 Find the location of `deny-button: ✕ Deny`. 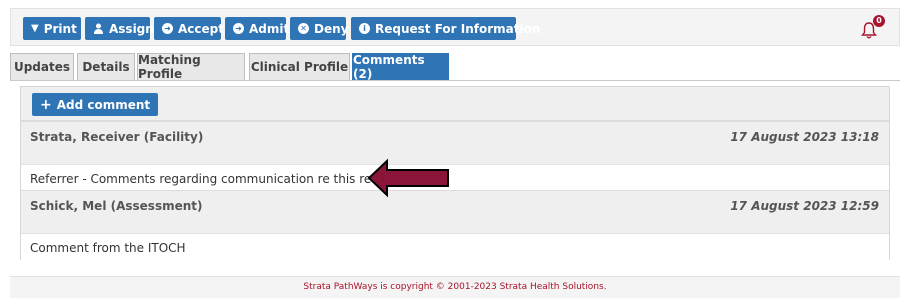

deny-button: ✕ Deny is located at coordinates (319, 28).